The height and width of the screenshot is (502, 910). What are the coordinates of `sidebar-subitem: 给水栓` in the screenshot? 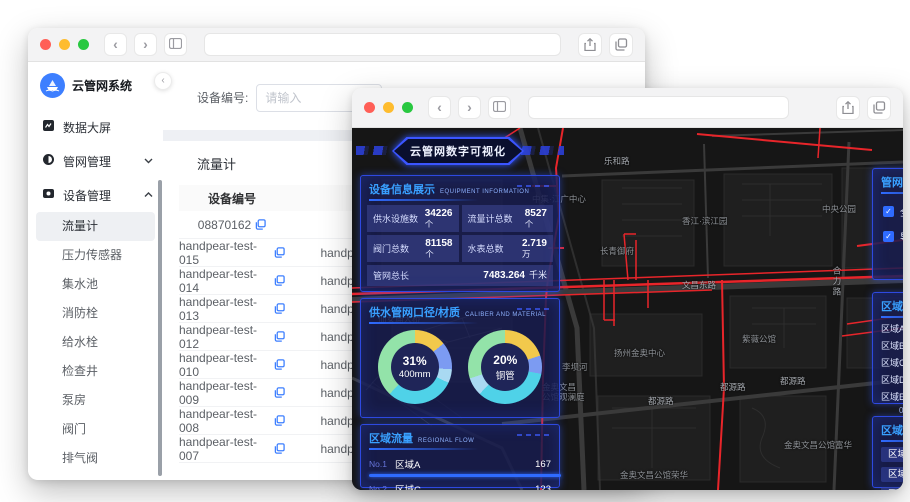 It's located at (95, 342).